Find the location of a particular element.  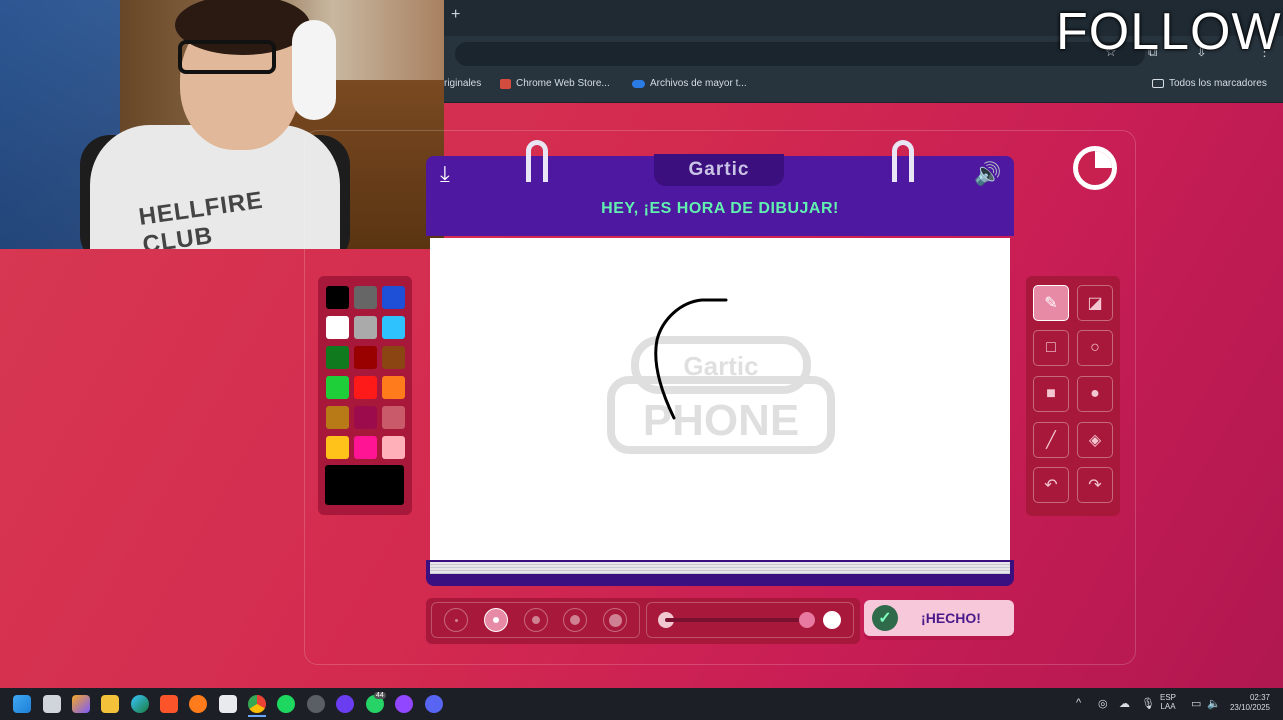

notification-badge: 44 is located at coordinates (380, 695).